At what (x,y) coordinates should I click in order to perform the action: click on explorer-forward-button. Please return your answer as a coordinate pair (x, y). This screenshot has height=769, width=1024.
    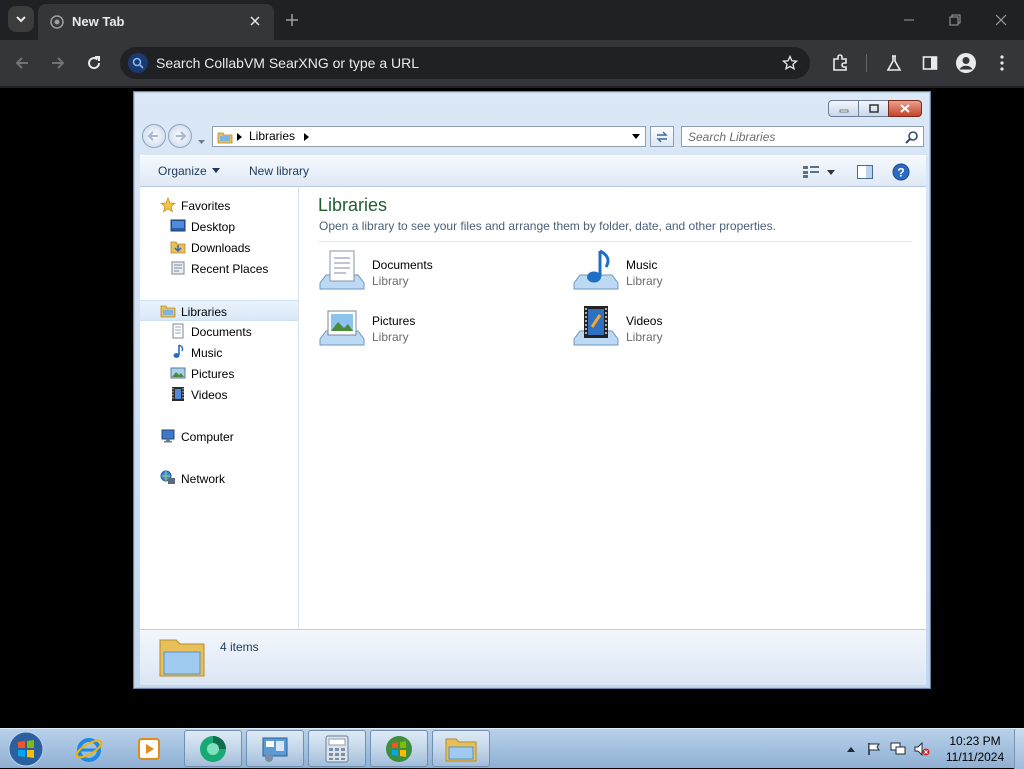
    Looking at the image, I should click on (180, 136).